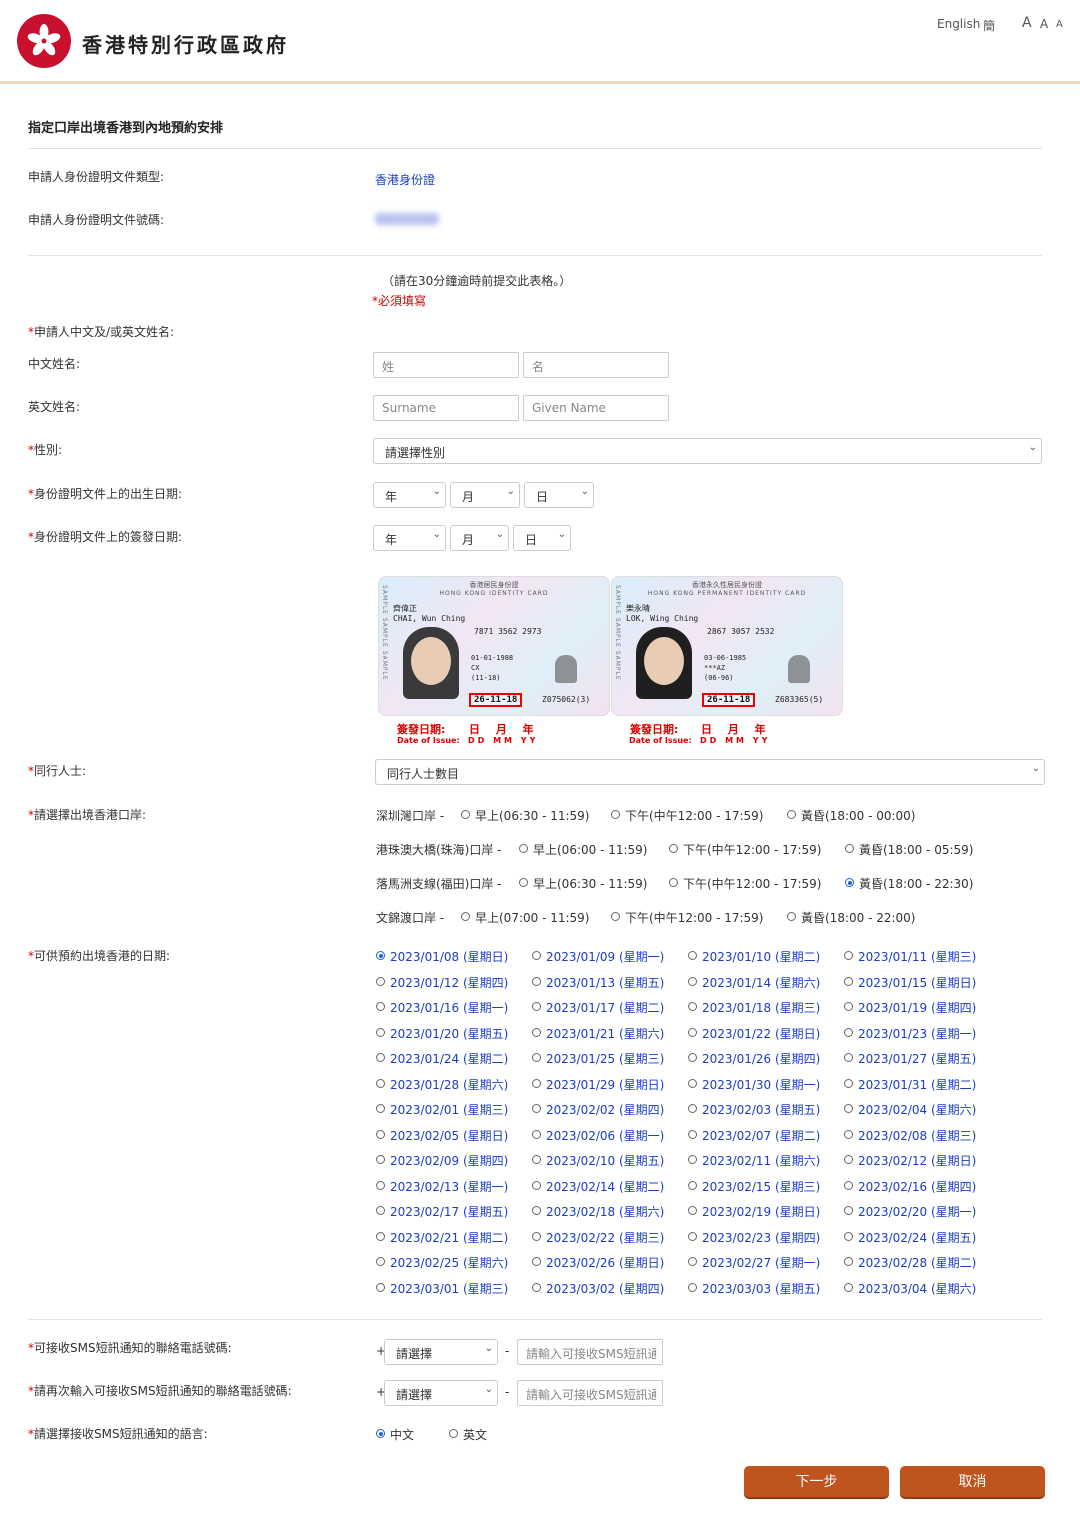 This screenshot has width=1080, height=1520. I want to click on date-option-label: 2023/02/24 (星期五), so click(917, 1237).